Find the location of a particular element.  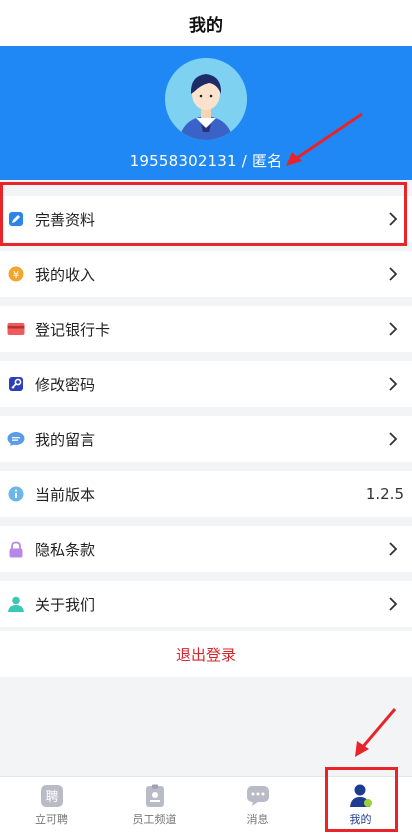

menu-item-label: 我的收入 is located at coordinates (65, 274).